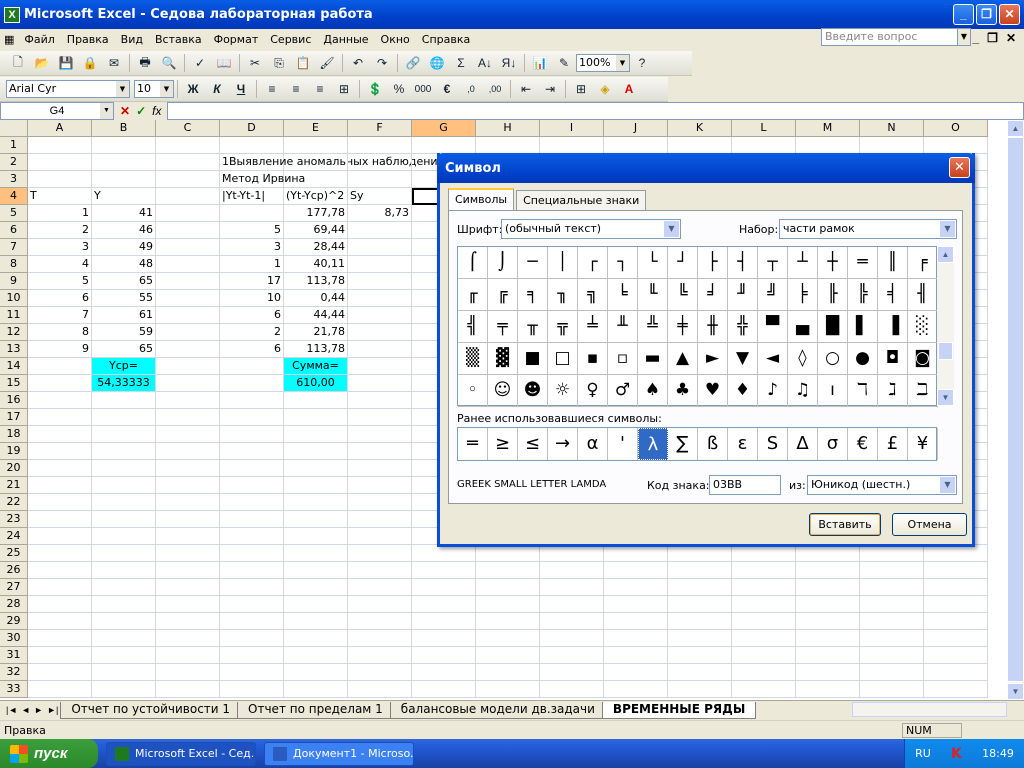 The width and height of the screenshot is (1024, 768). What do you see at coordinates (636, 621) in the screenshot?
I see `cell-J29` at bounding box center [636, 621].